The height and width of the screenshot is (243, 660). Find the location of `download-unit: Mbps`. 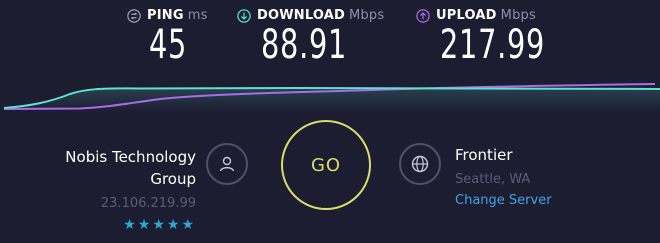

download-unit: Mbps is located at coordinates (367, 15).